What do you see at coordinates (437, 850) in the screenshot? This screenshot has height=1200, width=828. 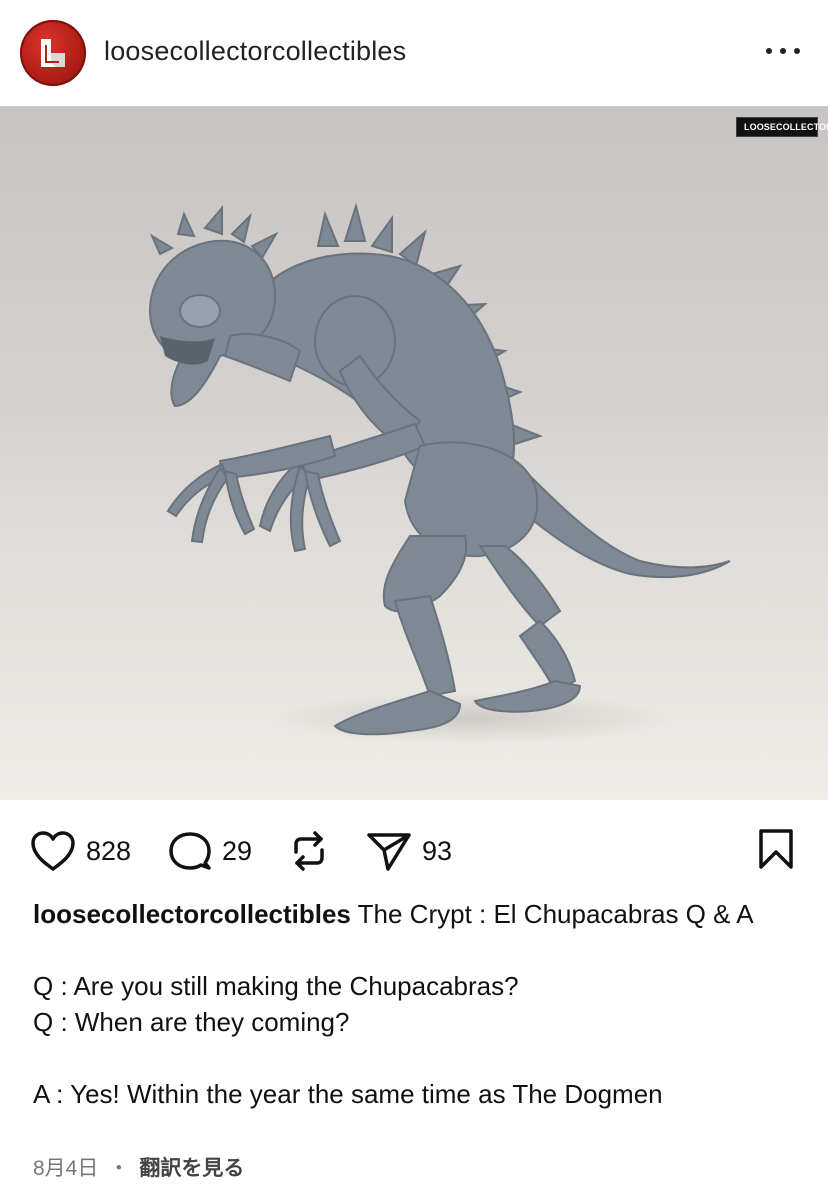 I see `share-count: 93` at bounding box center [437, 850].